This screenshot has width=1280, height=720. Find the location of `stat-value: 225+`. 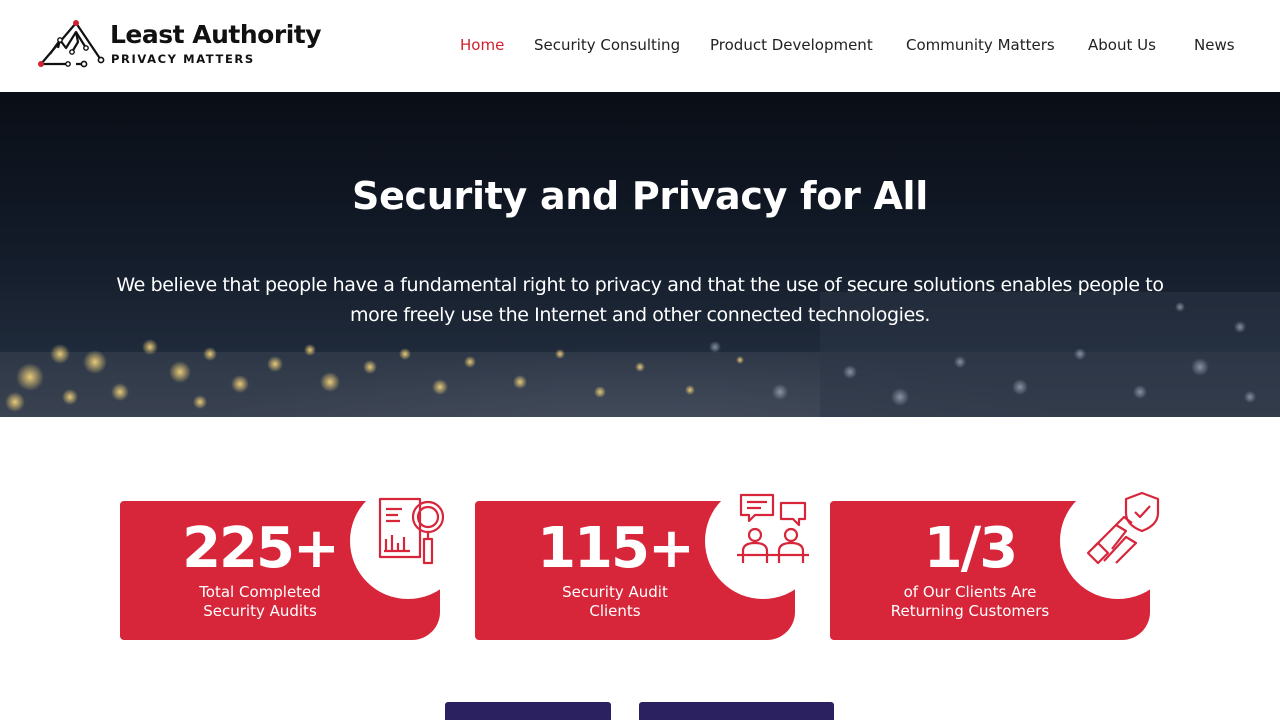

stat-value: 225+ is located at coordinates (261, 548).